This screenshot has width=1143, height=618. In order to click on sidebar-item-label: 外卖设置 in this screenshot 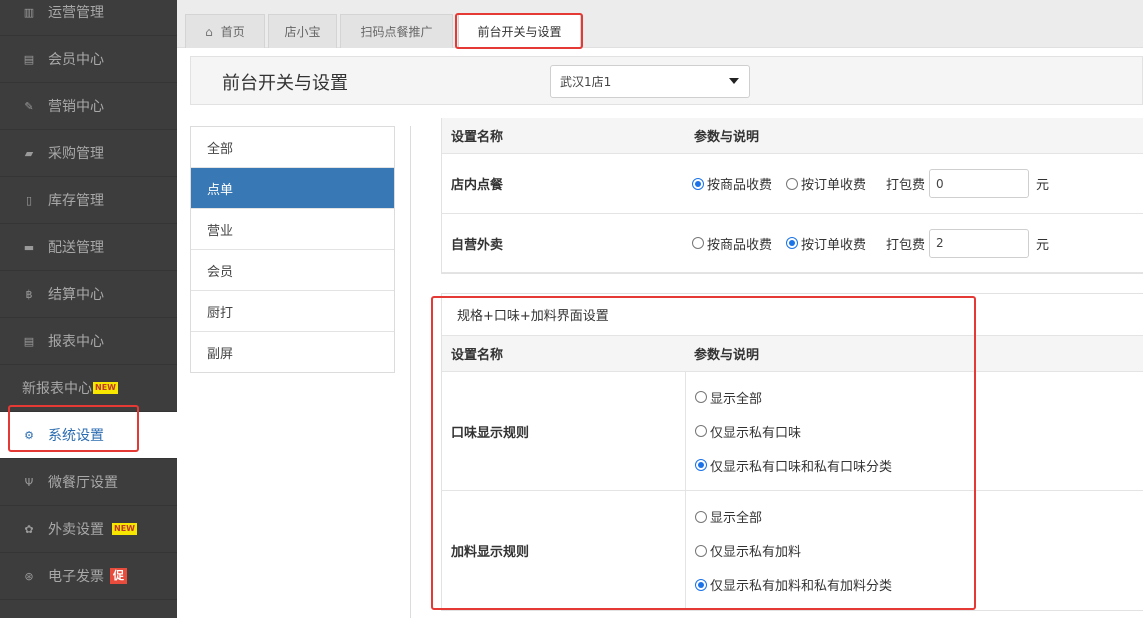, I will do `click(76, 530)`.